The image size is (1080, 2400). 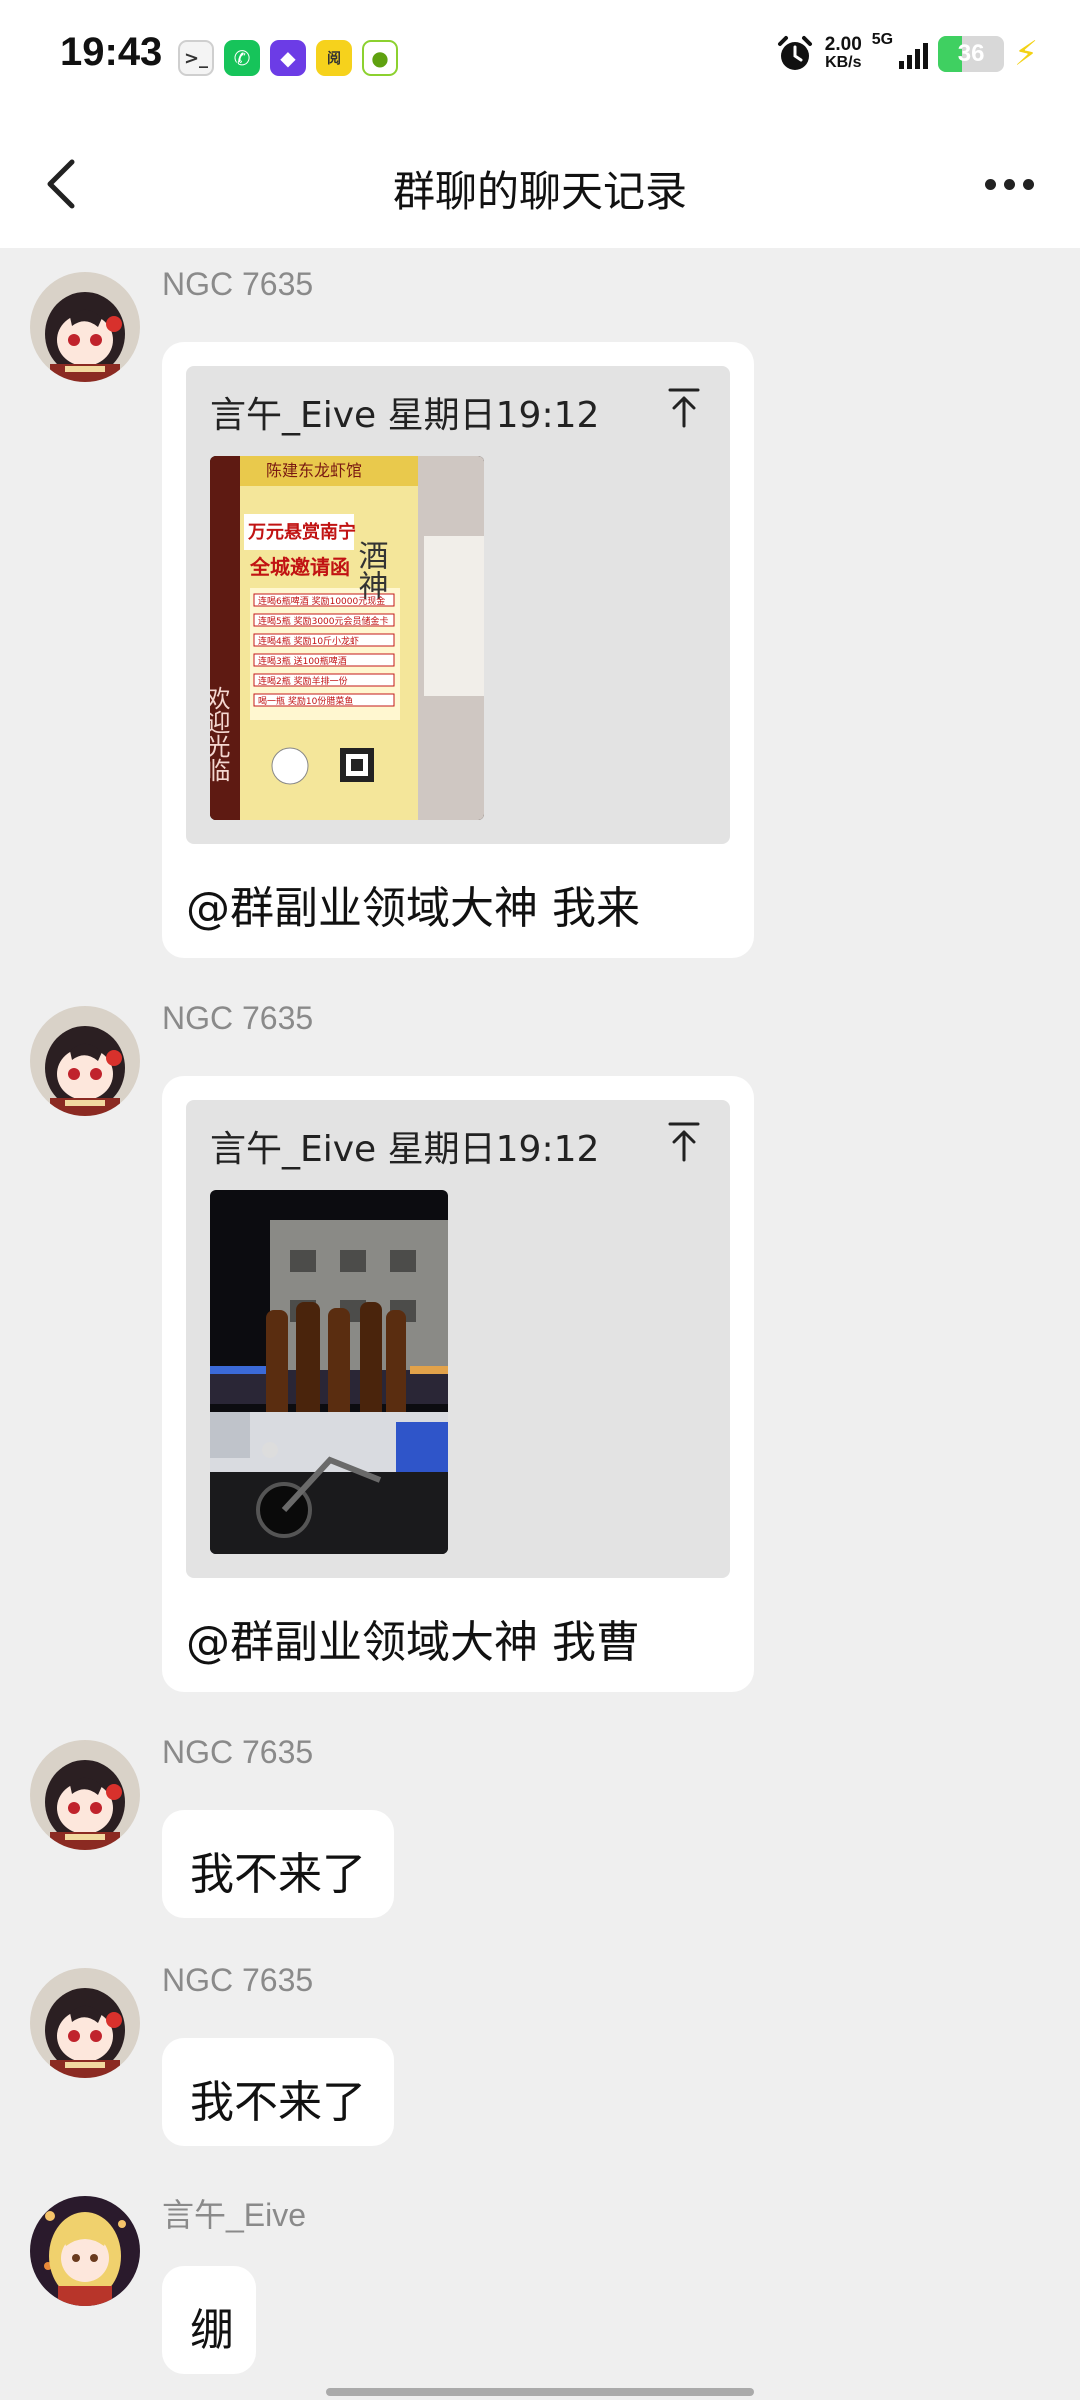 I want to click on charging-icon: ⚡, so click(x=1026, y=54).